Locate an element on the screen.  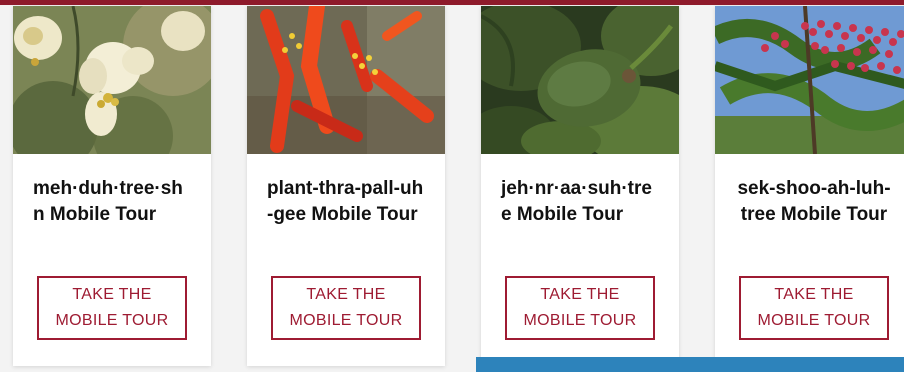
tour-card-title: plant-thra-pall-uh-gee Mobile Tour is located at coordinates (345, 201).